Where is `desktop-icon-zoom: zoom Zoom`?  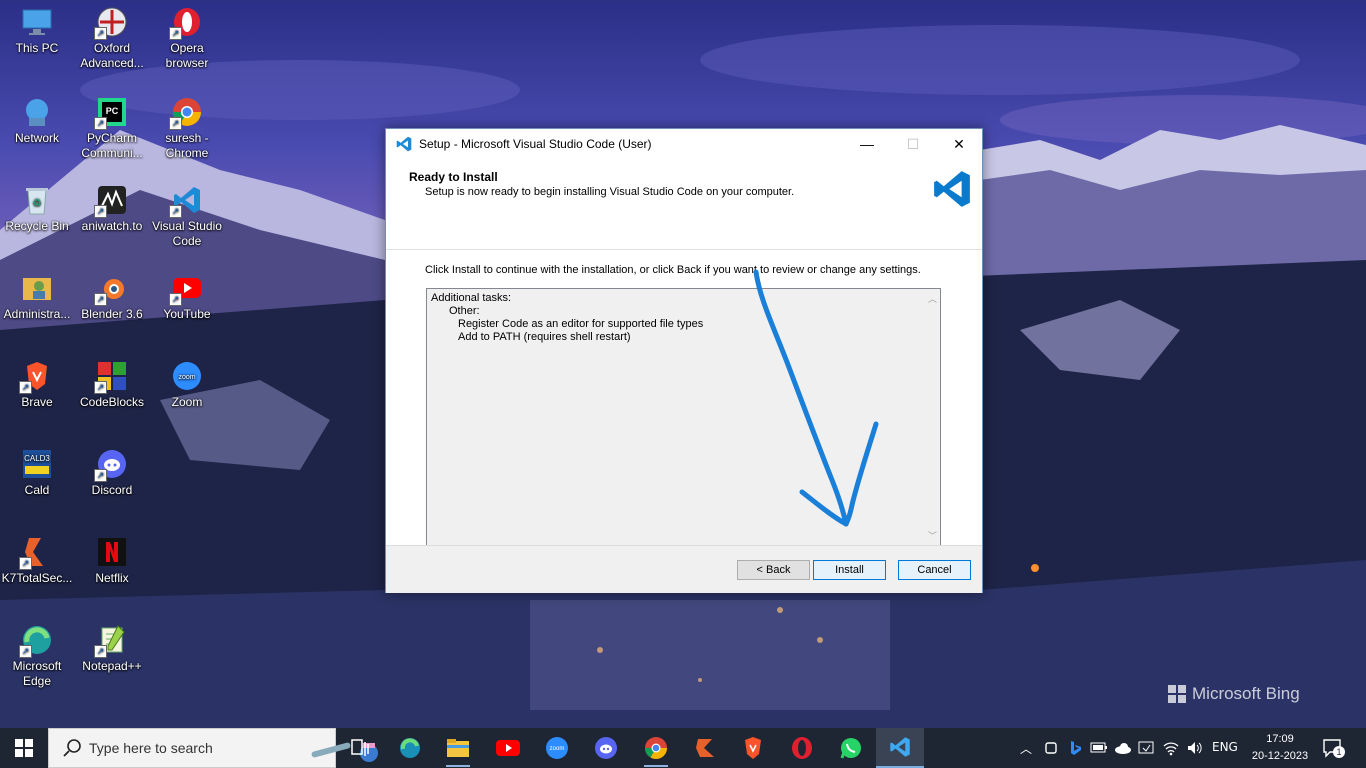 desktop-icon-zoom: zoom Zoom is located at coordinates (187, 385).